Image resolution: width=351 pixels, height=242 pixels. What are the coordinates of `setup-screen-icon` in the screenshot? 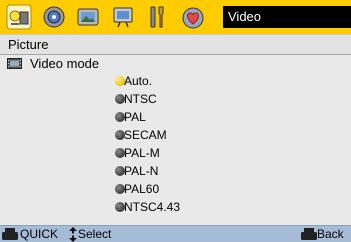 It's located at (123, 17).